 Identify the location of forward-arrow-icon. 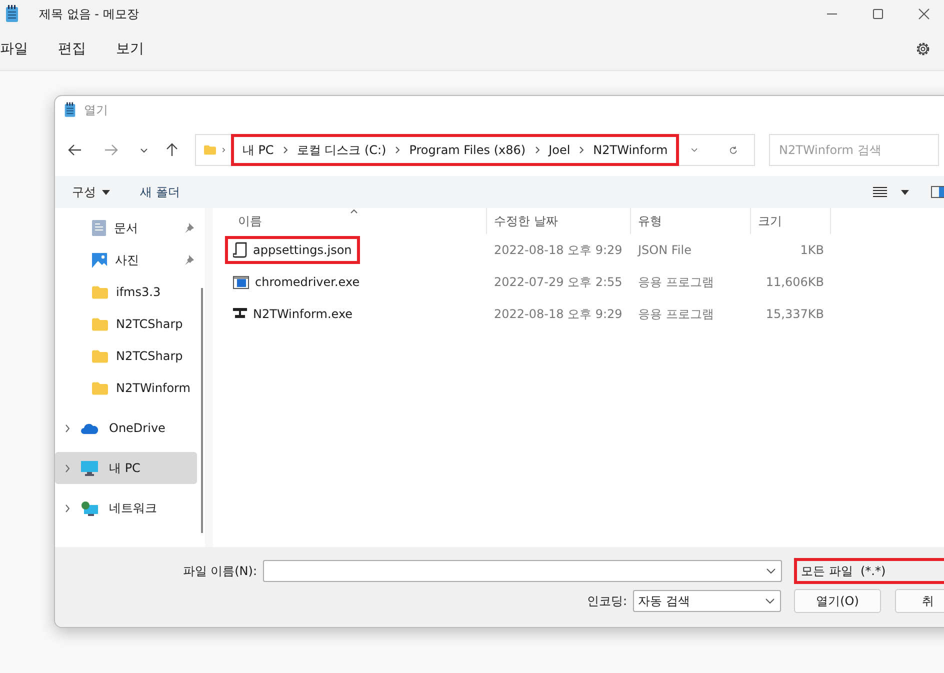
(111, 150).